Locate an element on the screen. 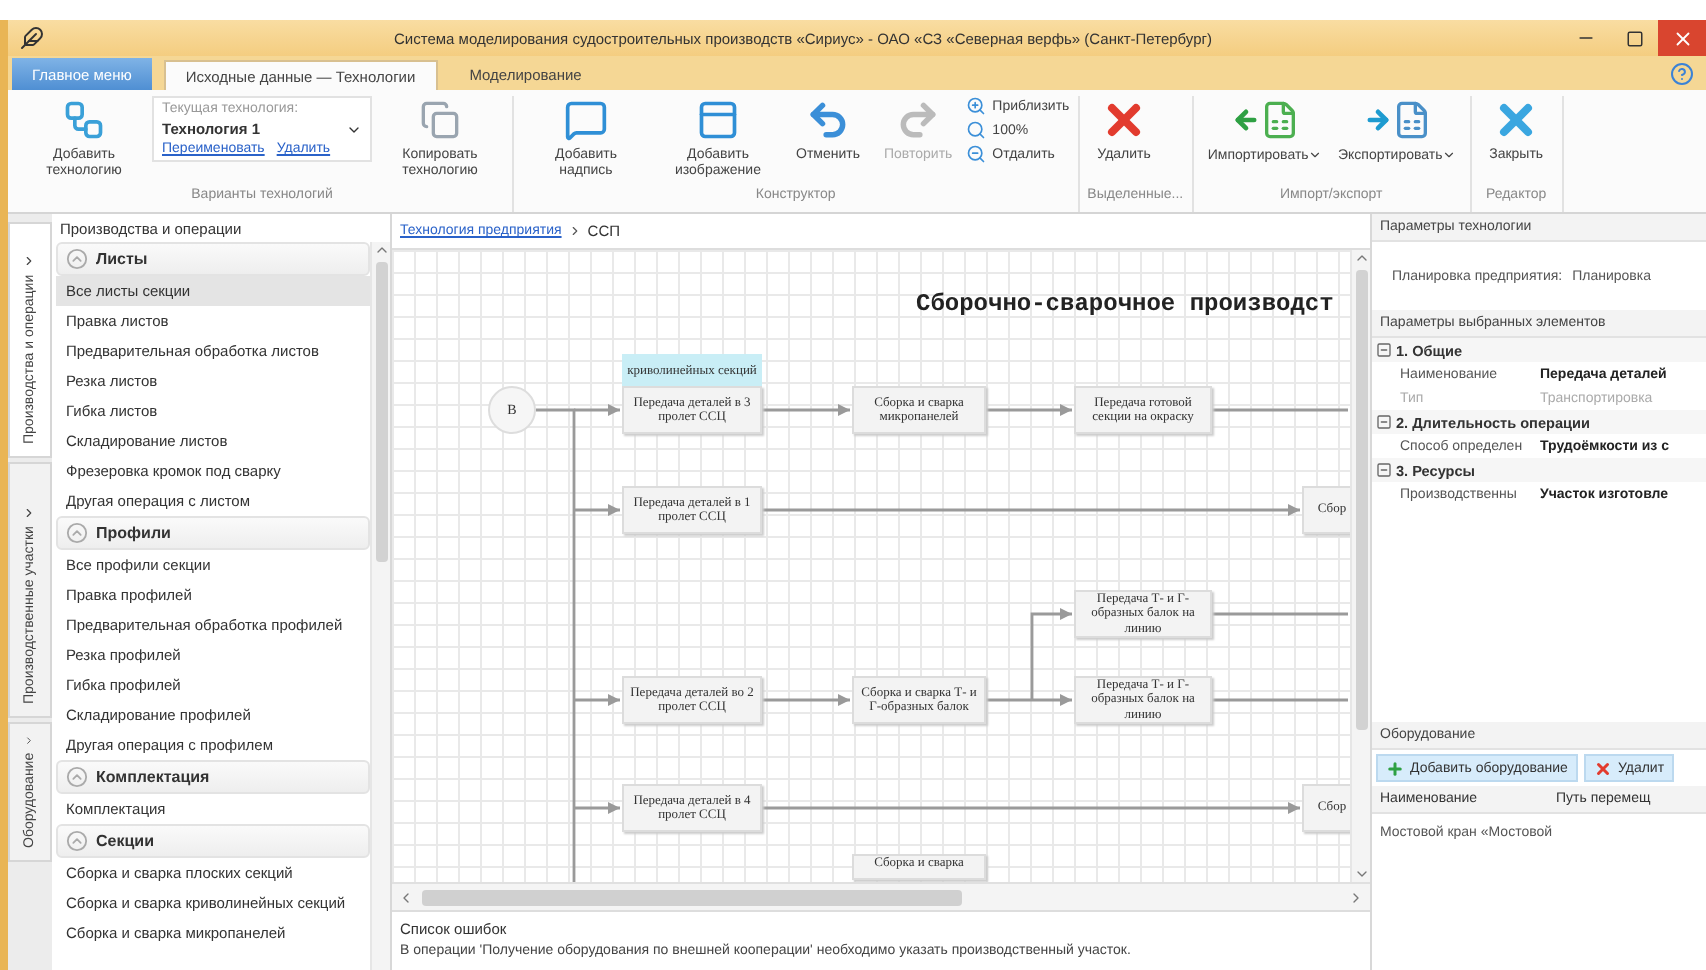  diagram-title: Сборочно-сварочное производст is located at coordinates (1125, 304).